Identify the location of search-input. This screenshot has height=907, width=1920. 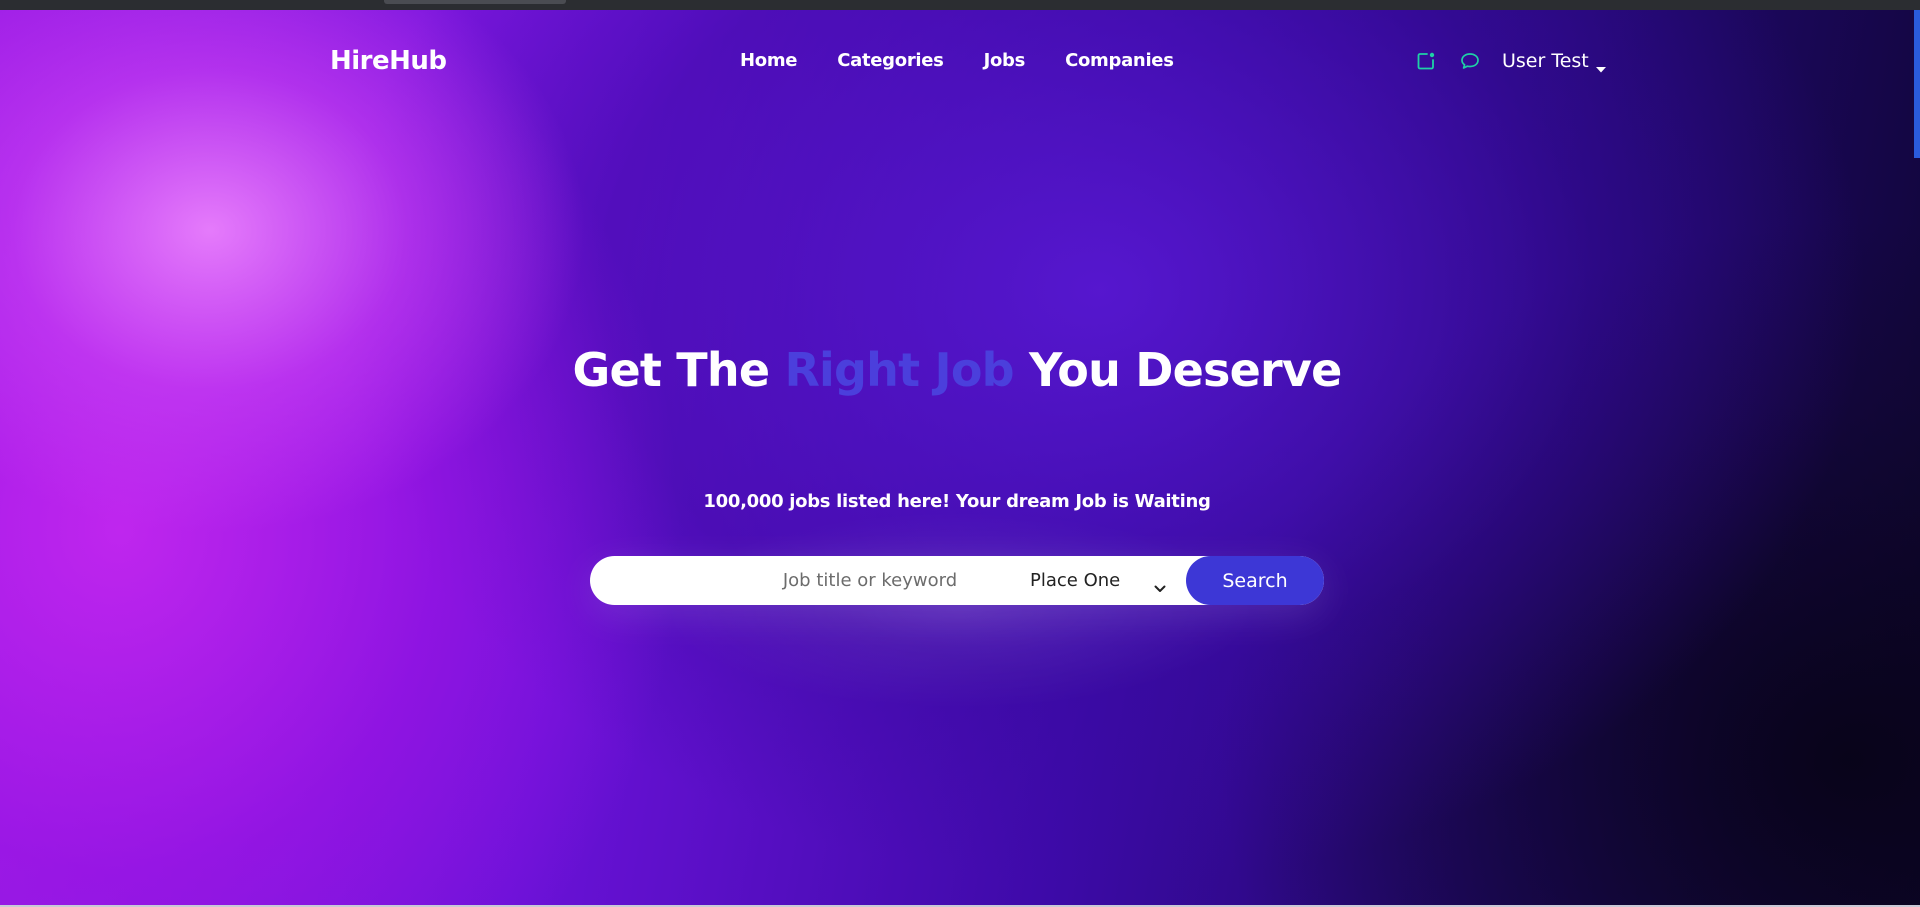
(870, 580).